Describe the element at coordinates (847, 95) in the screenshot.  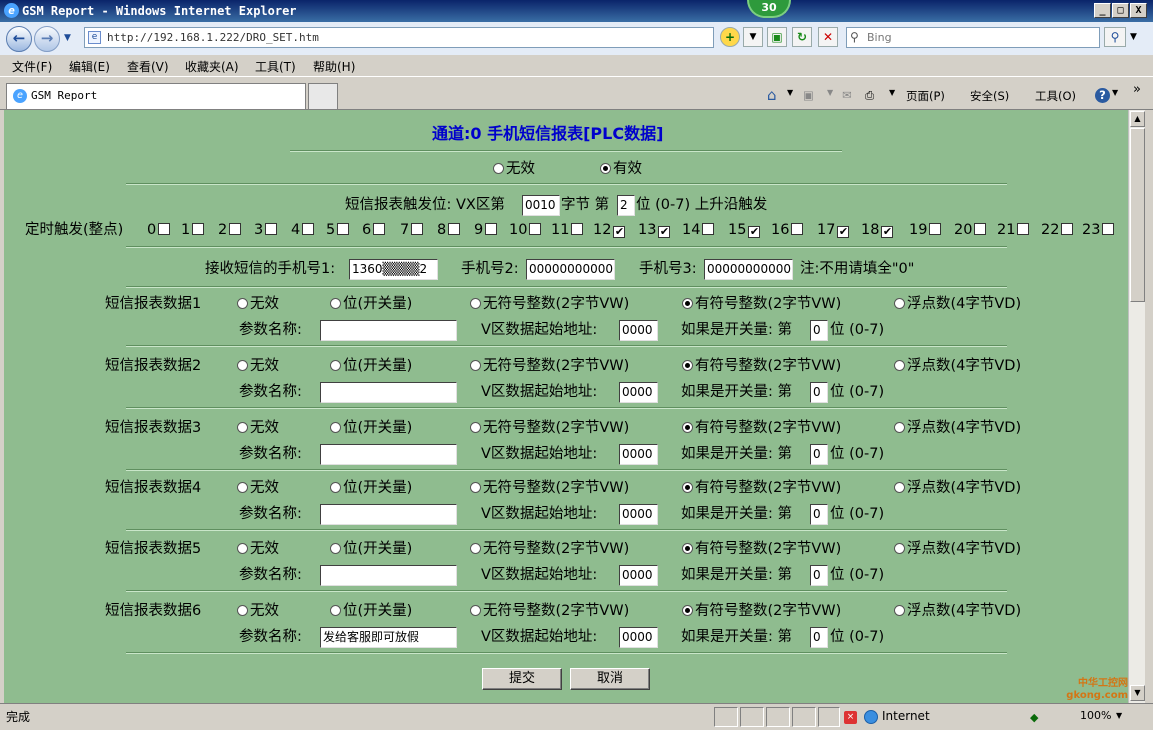
I see `mail-icon: ✉` at that location.